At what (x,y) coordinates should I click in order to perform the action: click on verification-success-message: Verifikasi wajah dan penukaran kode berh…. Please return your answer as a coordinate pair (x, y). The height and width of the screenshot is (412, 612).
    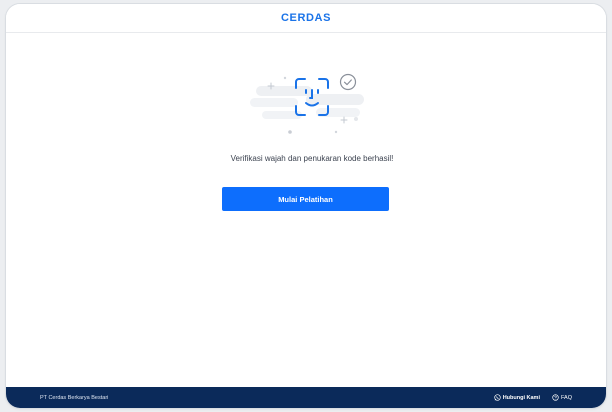
    Looking at the image, I should click on (312, 158).